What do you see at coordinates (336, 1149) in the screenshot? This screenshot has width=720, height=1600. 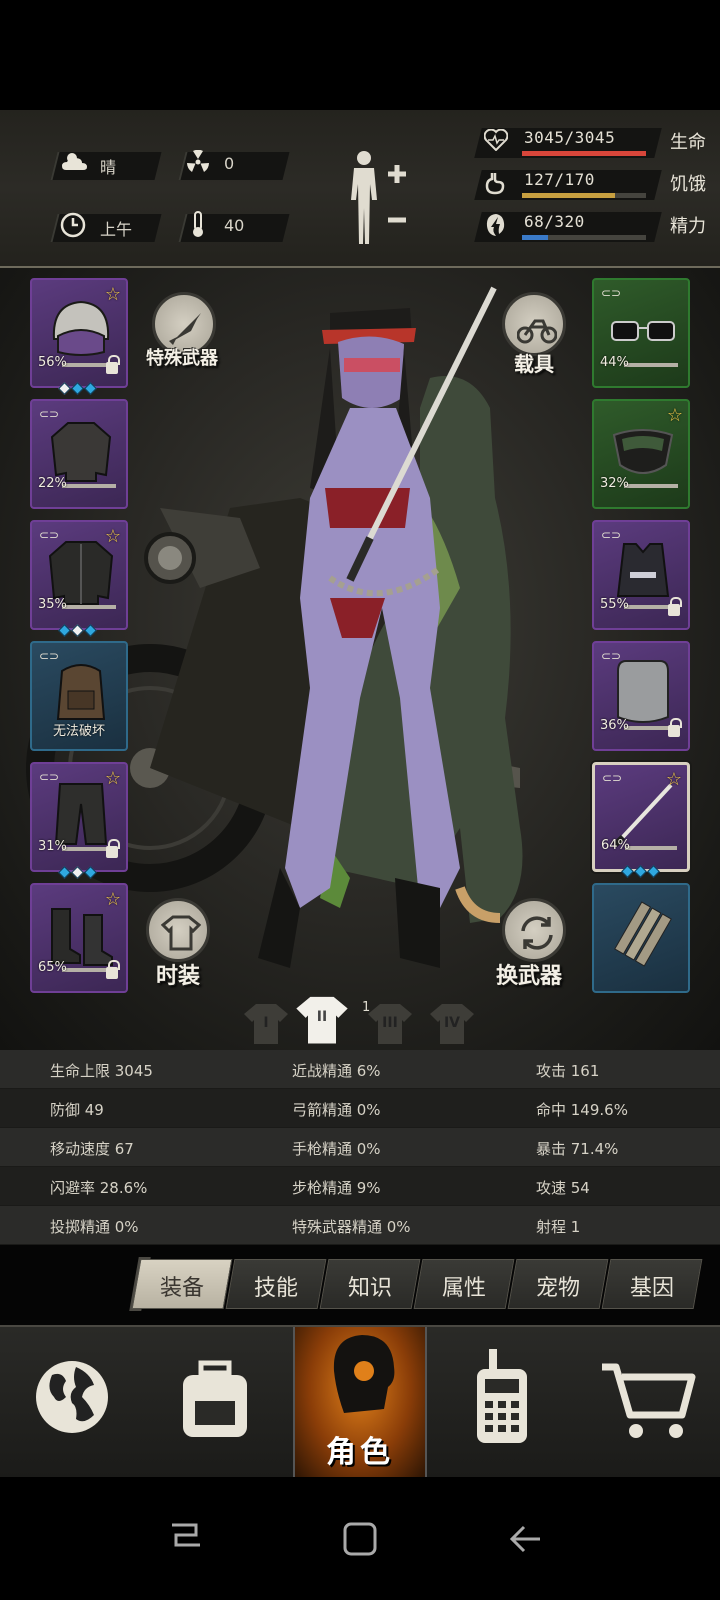 I see `attribute-cell: 手枪精通 0%` at bounding box center [336, 1149].